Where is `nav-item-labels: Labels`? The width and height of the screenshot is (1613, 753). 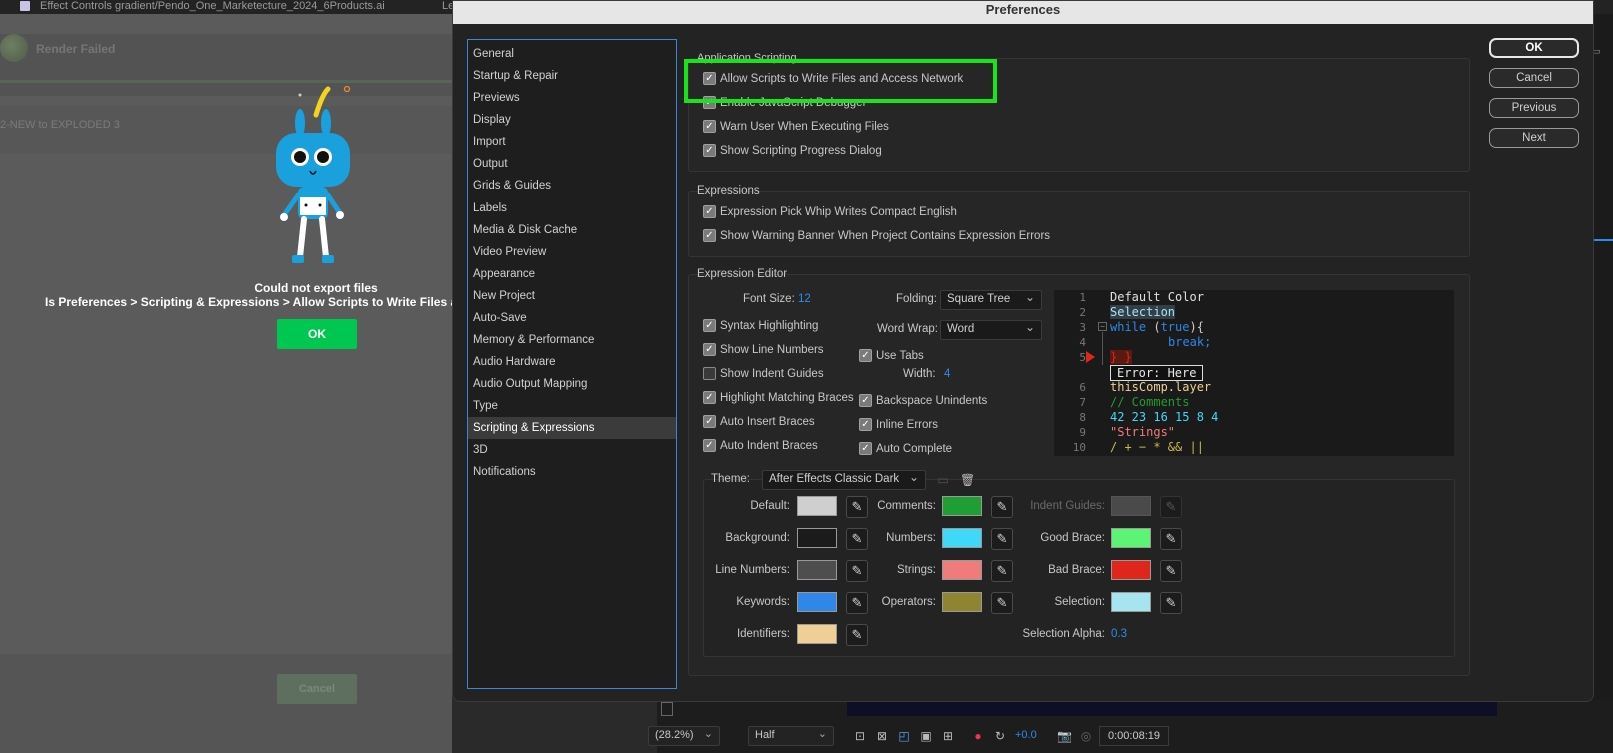
nav-item-labels: Labels is located at coordinates (572, 208).